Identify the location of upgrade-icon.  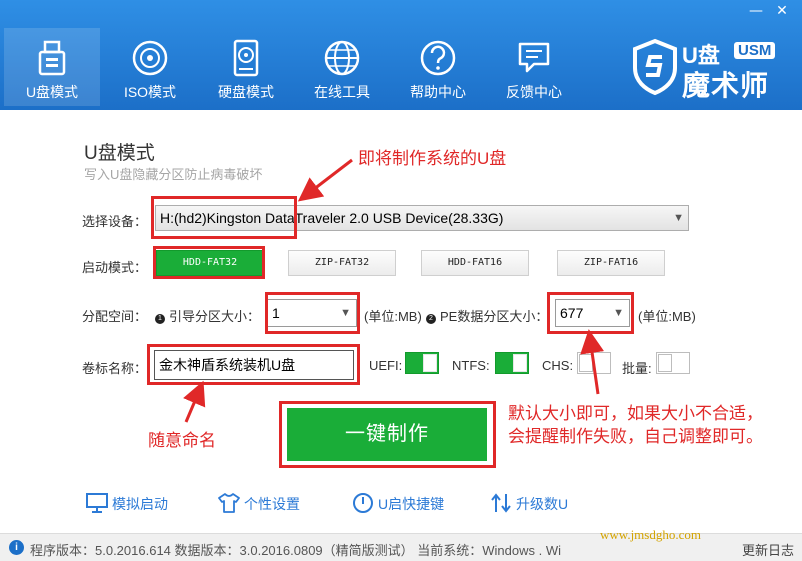
(501, 503).